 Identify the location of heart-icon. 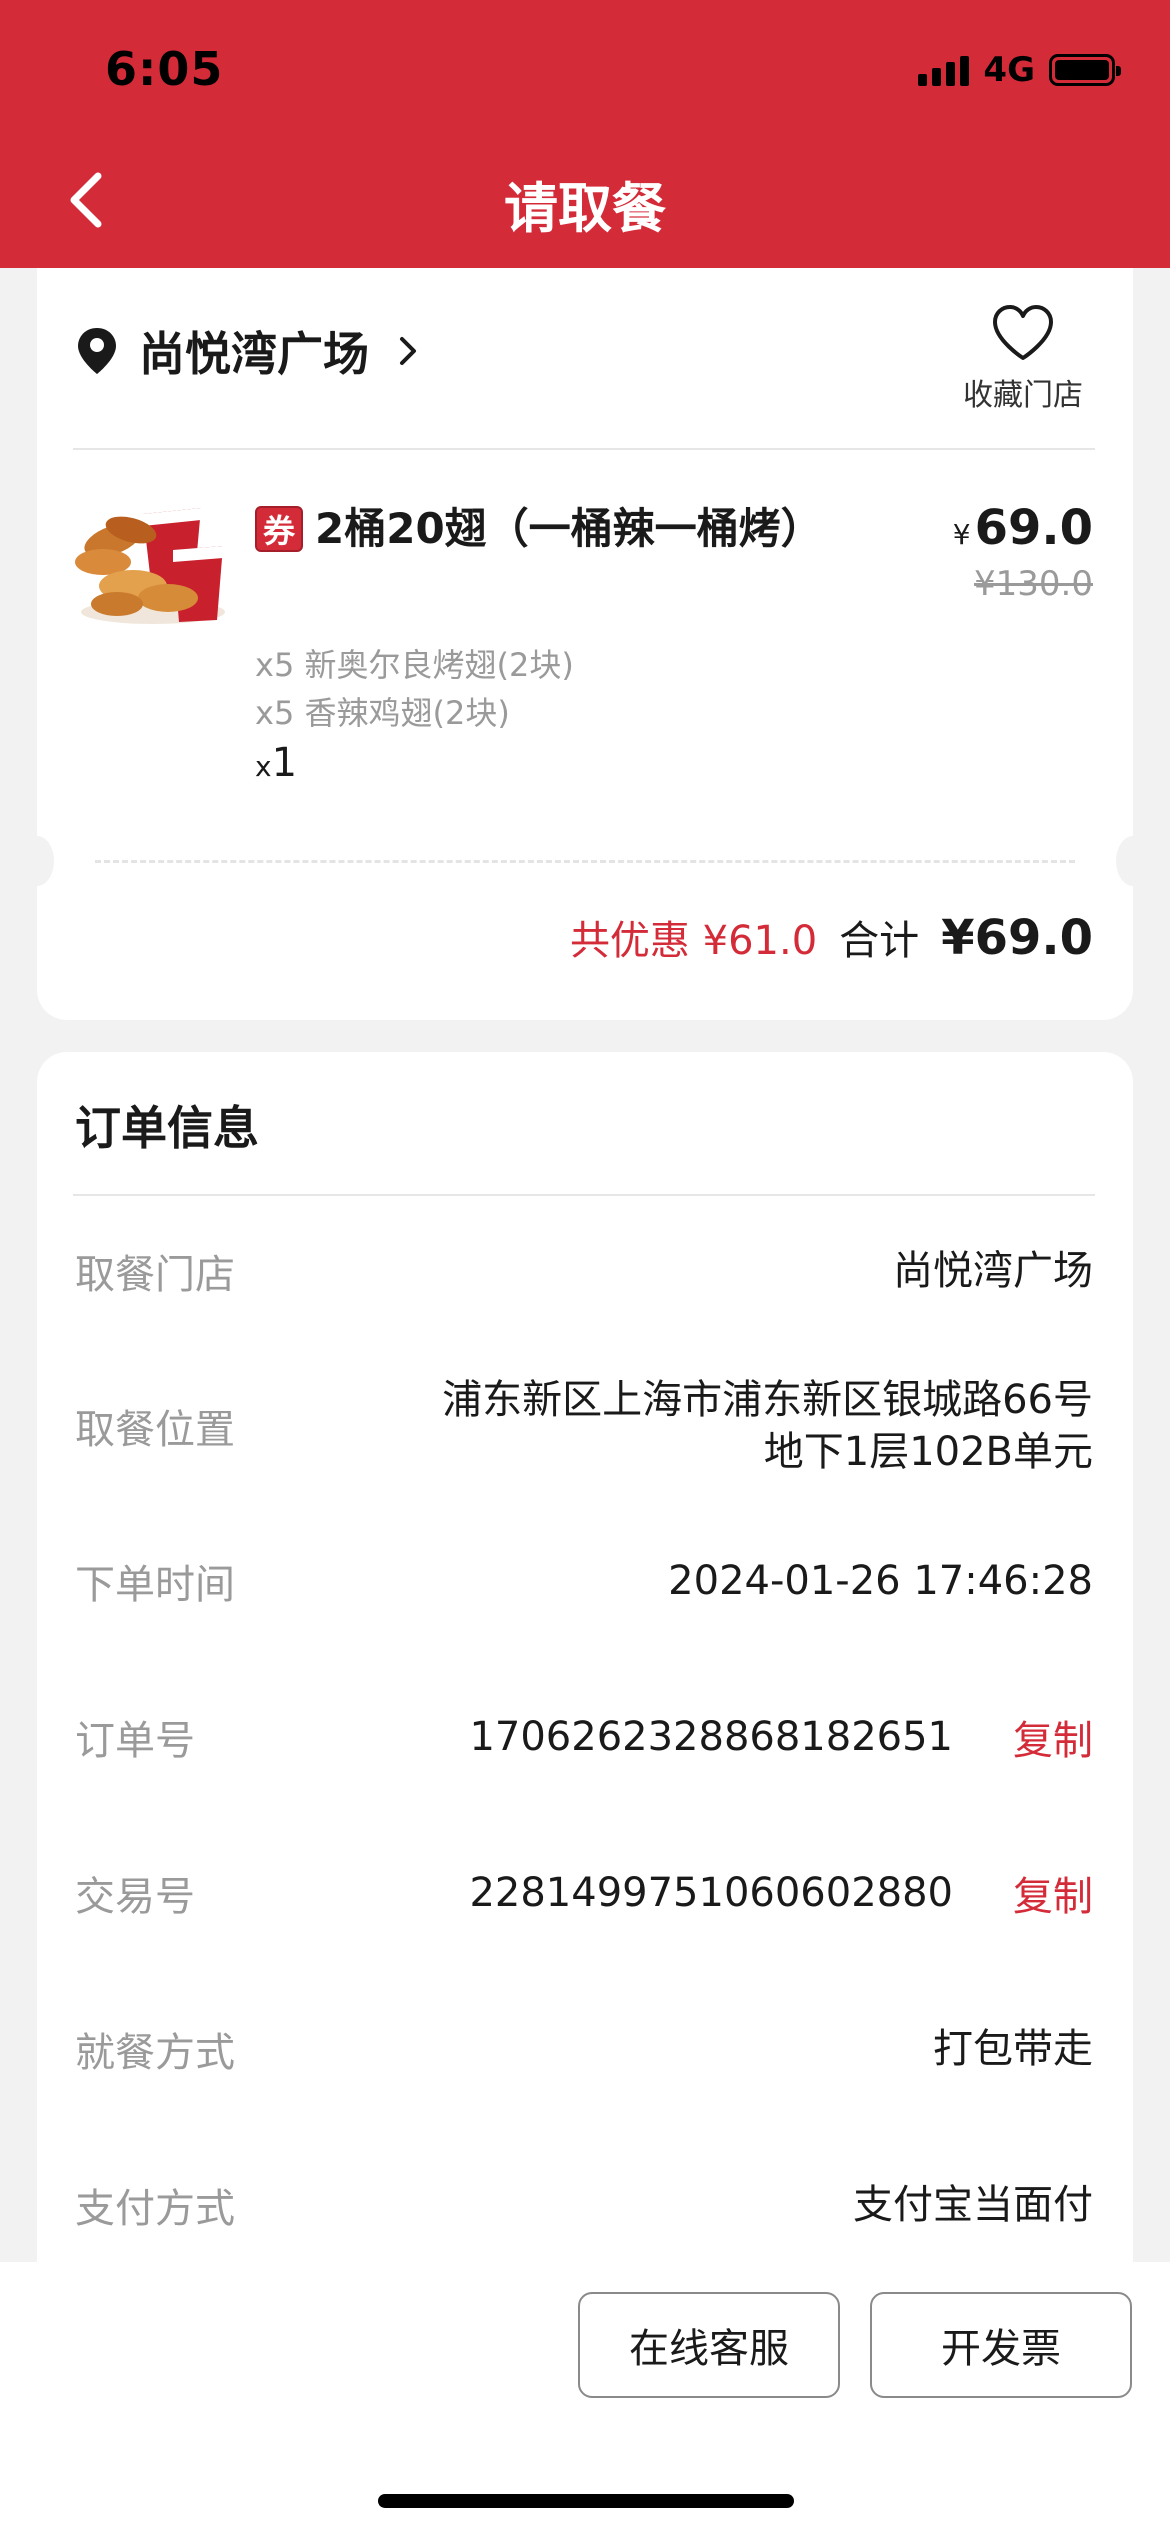
(1023, 332).